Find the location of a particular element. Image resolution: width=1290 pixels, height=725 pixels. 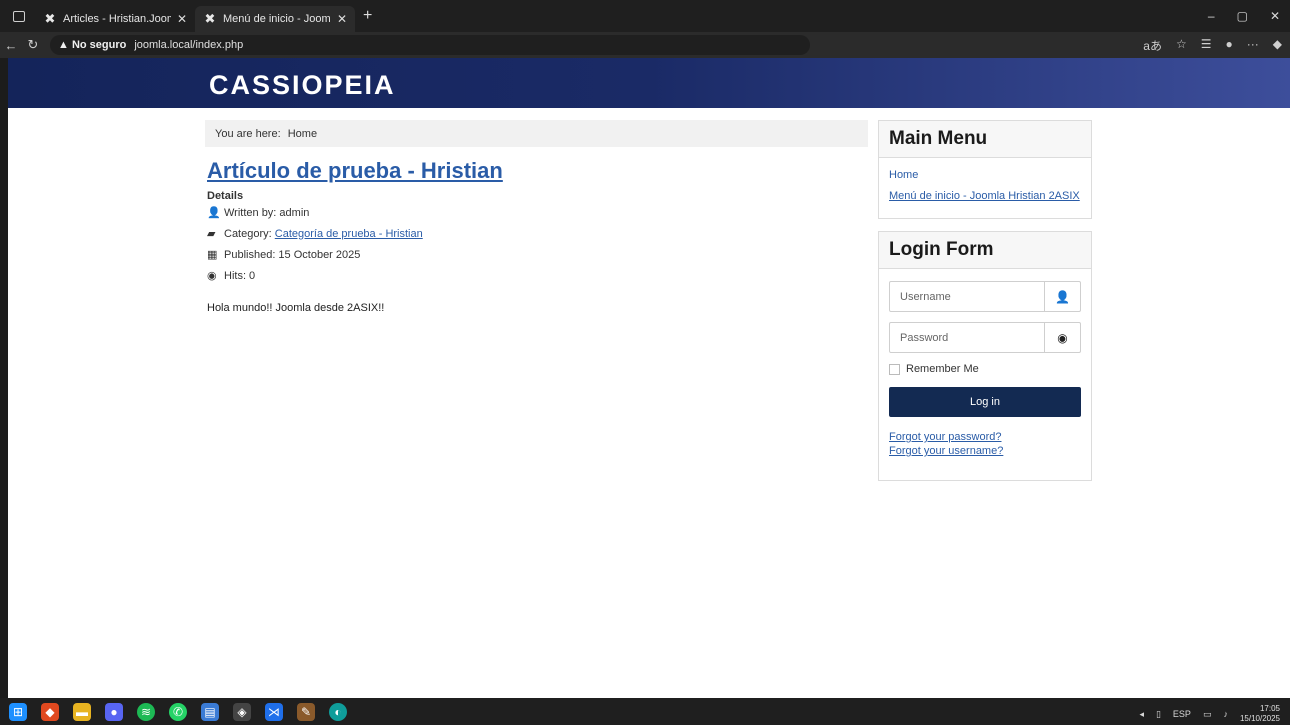

calendar-icon: ▦ is located at coordinates (212, 255).